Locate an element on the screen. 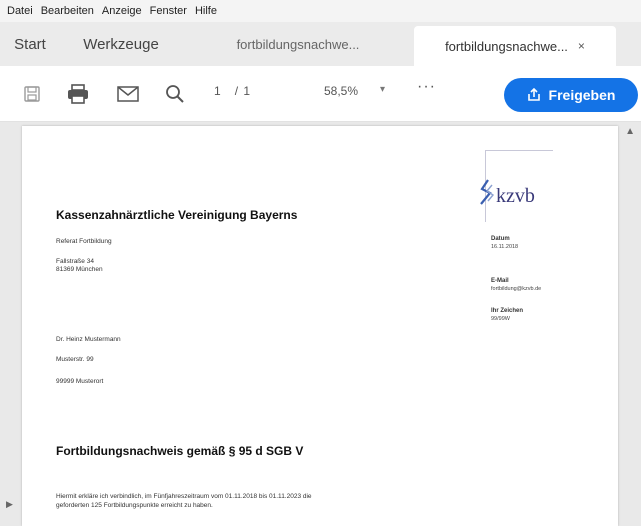  menu-anzeige: Anzeige is located at coordinates (122, 11).